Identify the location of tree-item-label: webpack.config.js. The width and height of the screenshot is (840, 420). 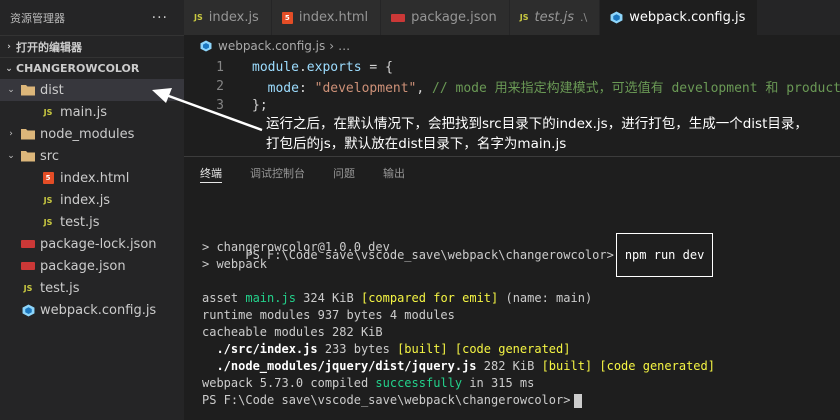
(98, 310).